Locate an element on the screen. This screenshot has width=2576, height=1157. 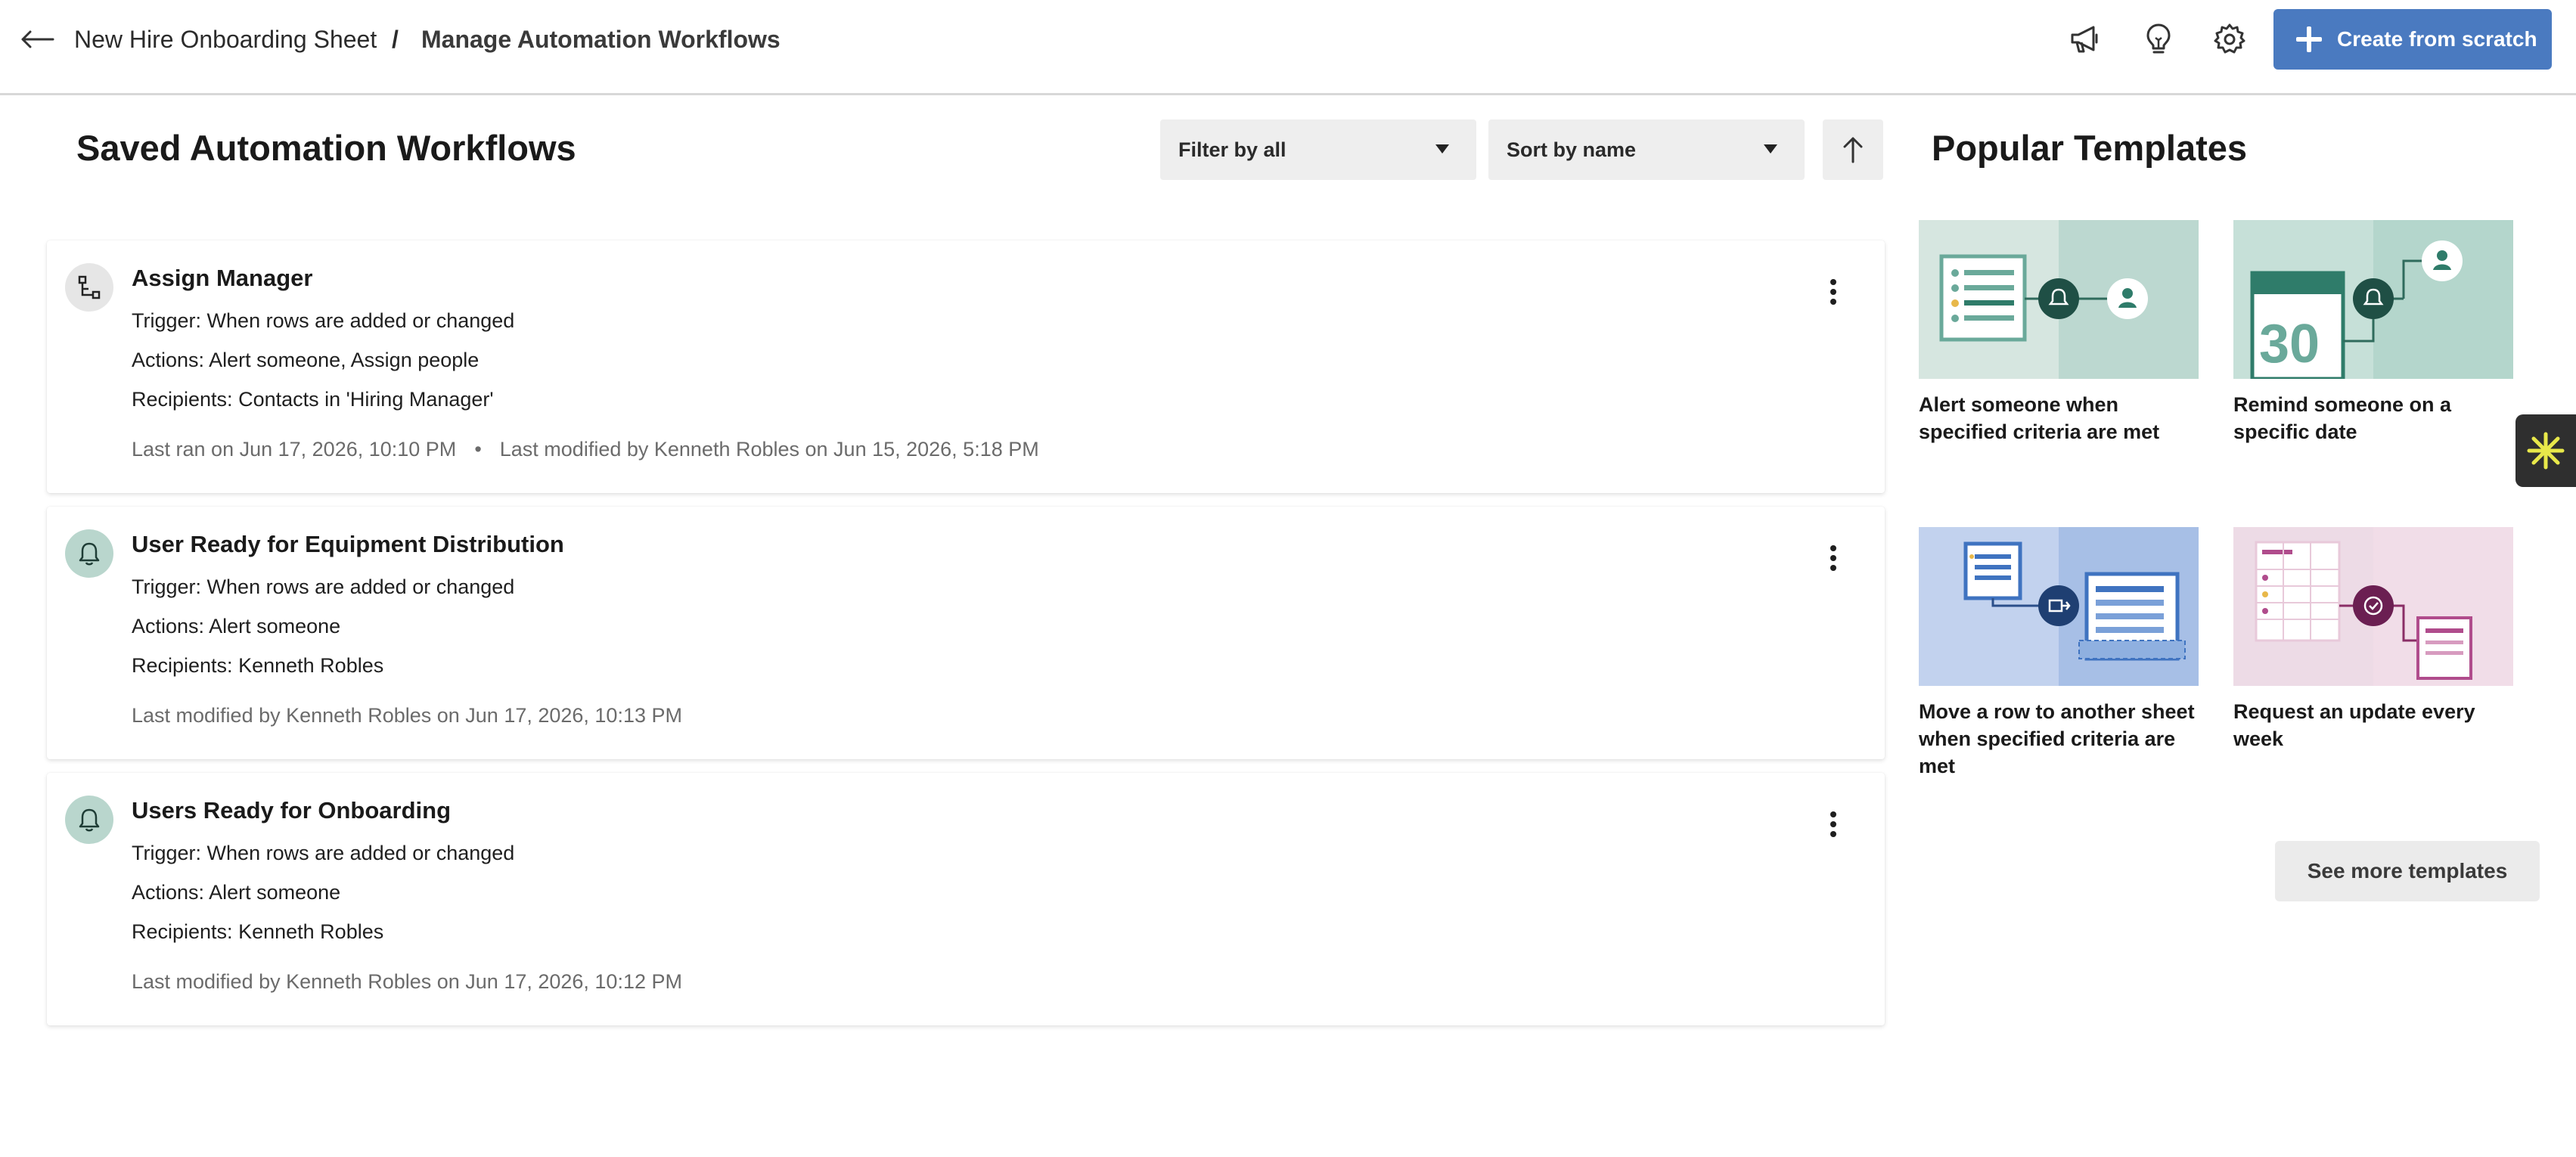
template-thumbnail: 30 is located at coordinates (2373, 299).